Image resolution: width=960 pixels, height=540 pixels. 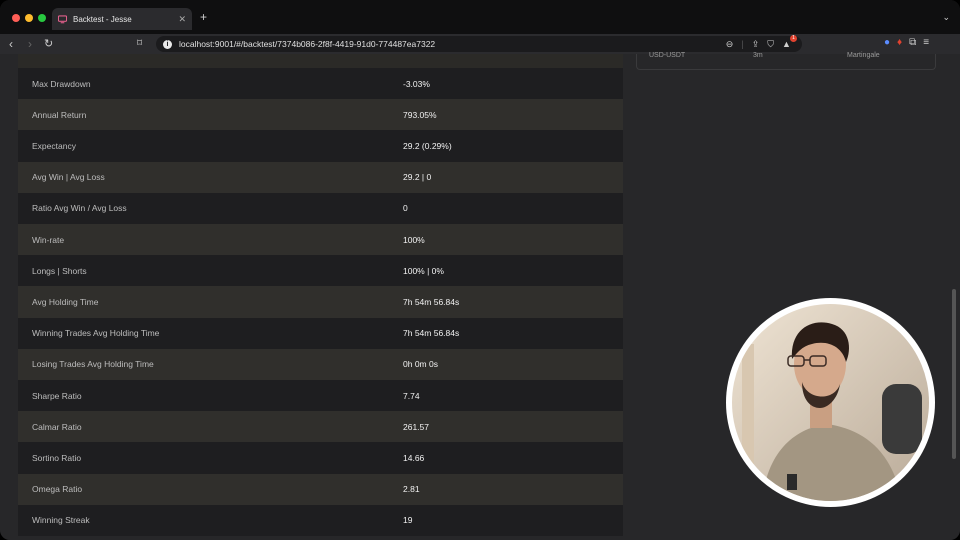 What do you see at coordinates (420, 364) in the screenshot?
I see `metric-value: 0h 0m 0s` at bounding box center [420, 364].